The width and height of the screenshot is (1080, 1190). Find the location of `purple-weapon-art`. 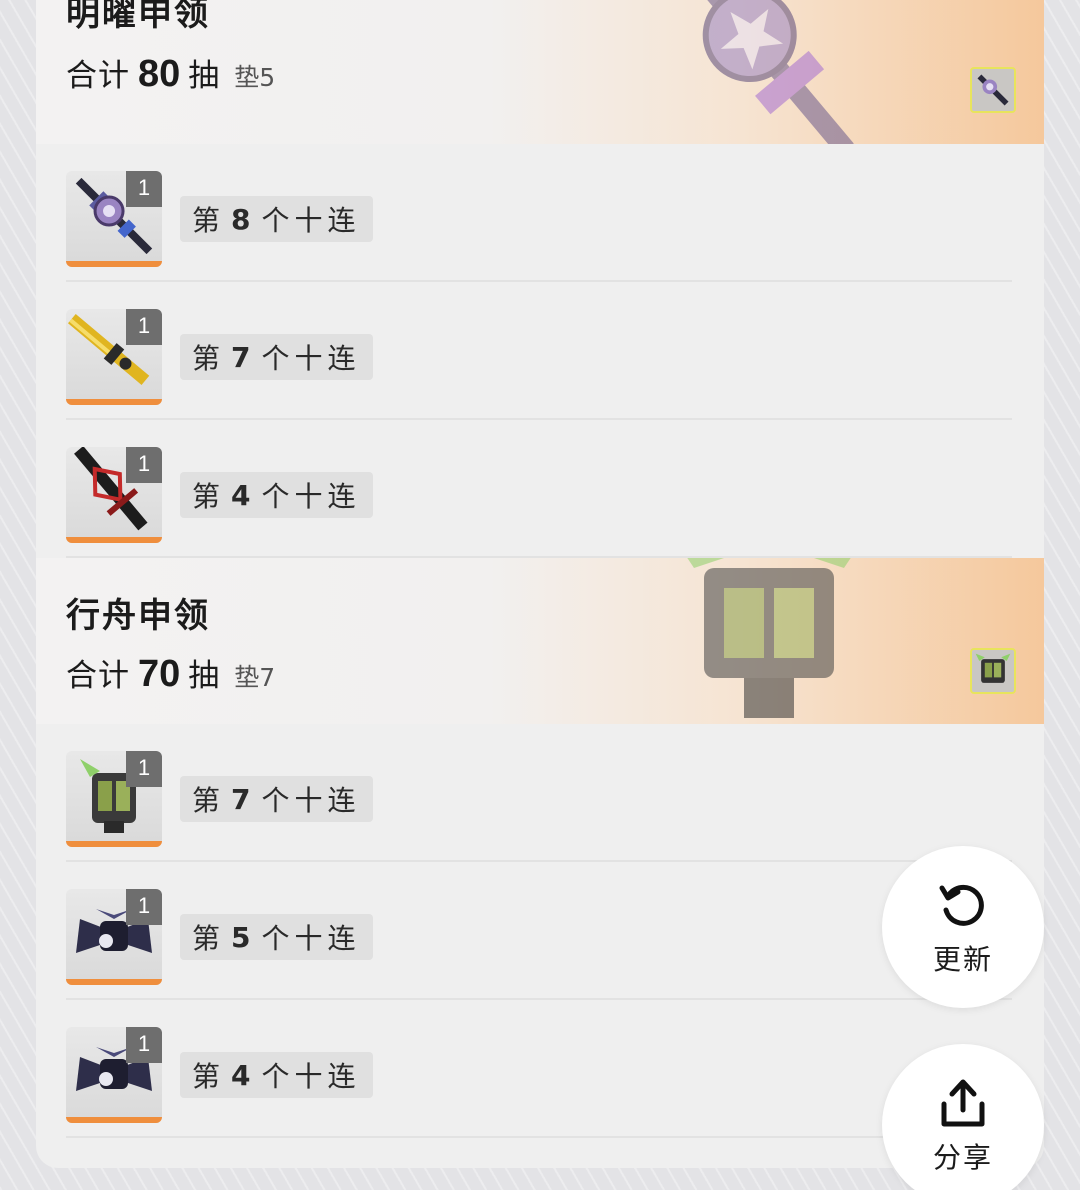

purple-weapon-art is located at coordinates (769, 72).